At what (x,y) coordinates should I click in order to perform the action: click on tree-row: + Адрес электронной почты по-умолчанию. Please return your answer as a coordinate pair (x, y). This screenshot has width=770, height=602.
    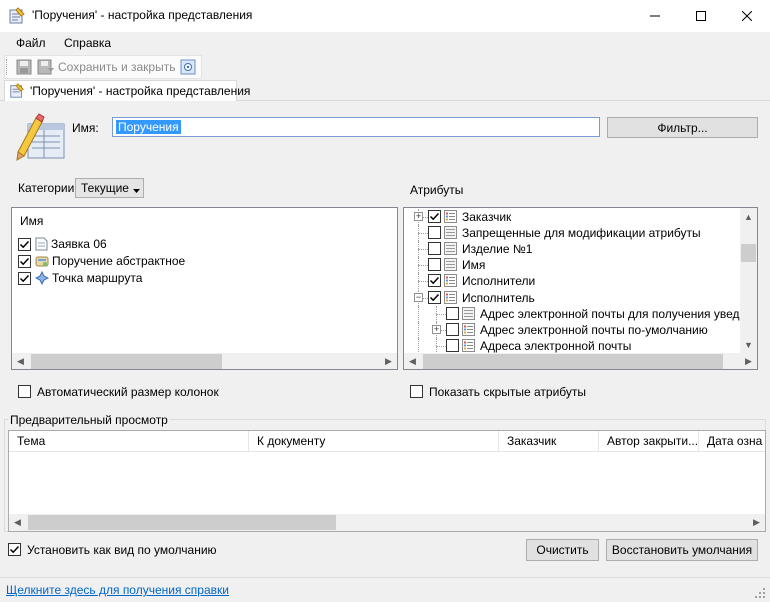
    Looking at the image, I should click on (572, 329).